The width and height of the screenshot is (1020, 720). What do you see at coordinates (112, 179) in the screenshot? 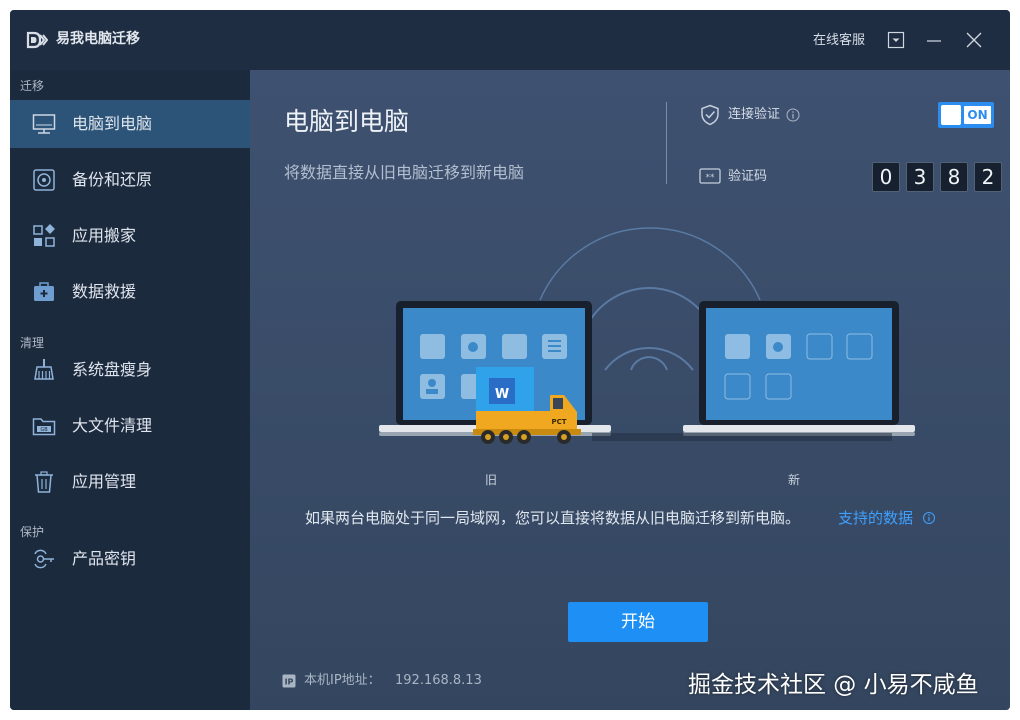
I see `sidebar-item-label: 备份和还原` at bounding box center [112, 179].